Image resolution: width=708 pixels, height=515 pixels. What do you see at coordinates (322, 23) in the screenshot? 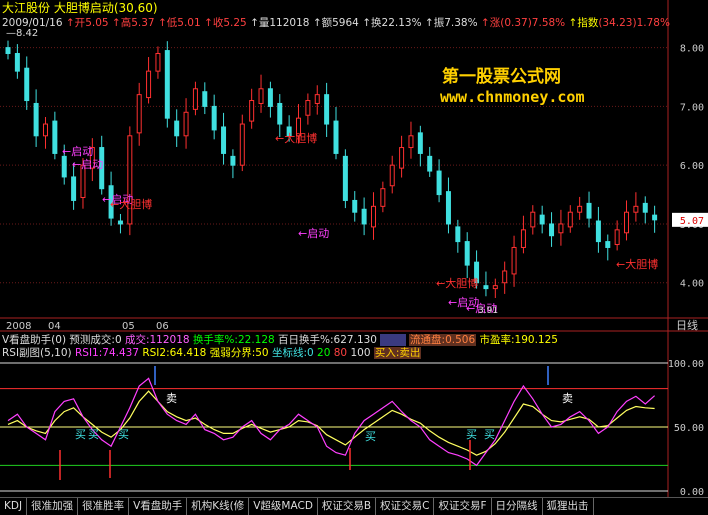
I see `amt-label: ↑额` at bounding box center [322, 23].